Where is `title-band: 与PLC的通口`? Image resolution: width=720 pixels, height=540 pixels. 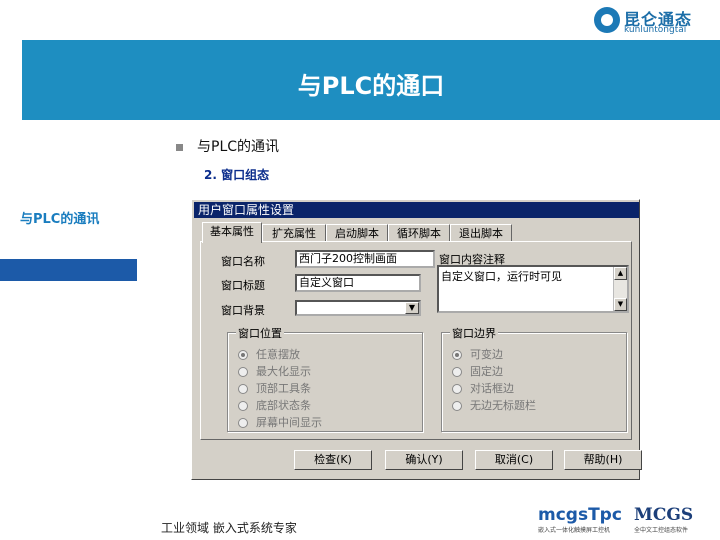 title-band: 与PLC的通口 is located at coordinates (371, 80).